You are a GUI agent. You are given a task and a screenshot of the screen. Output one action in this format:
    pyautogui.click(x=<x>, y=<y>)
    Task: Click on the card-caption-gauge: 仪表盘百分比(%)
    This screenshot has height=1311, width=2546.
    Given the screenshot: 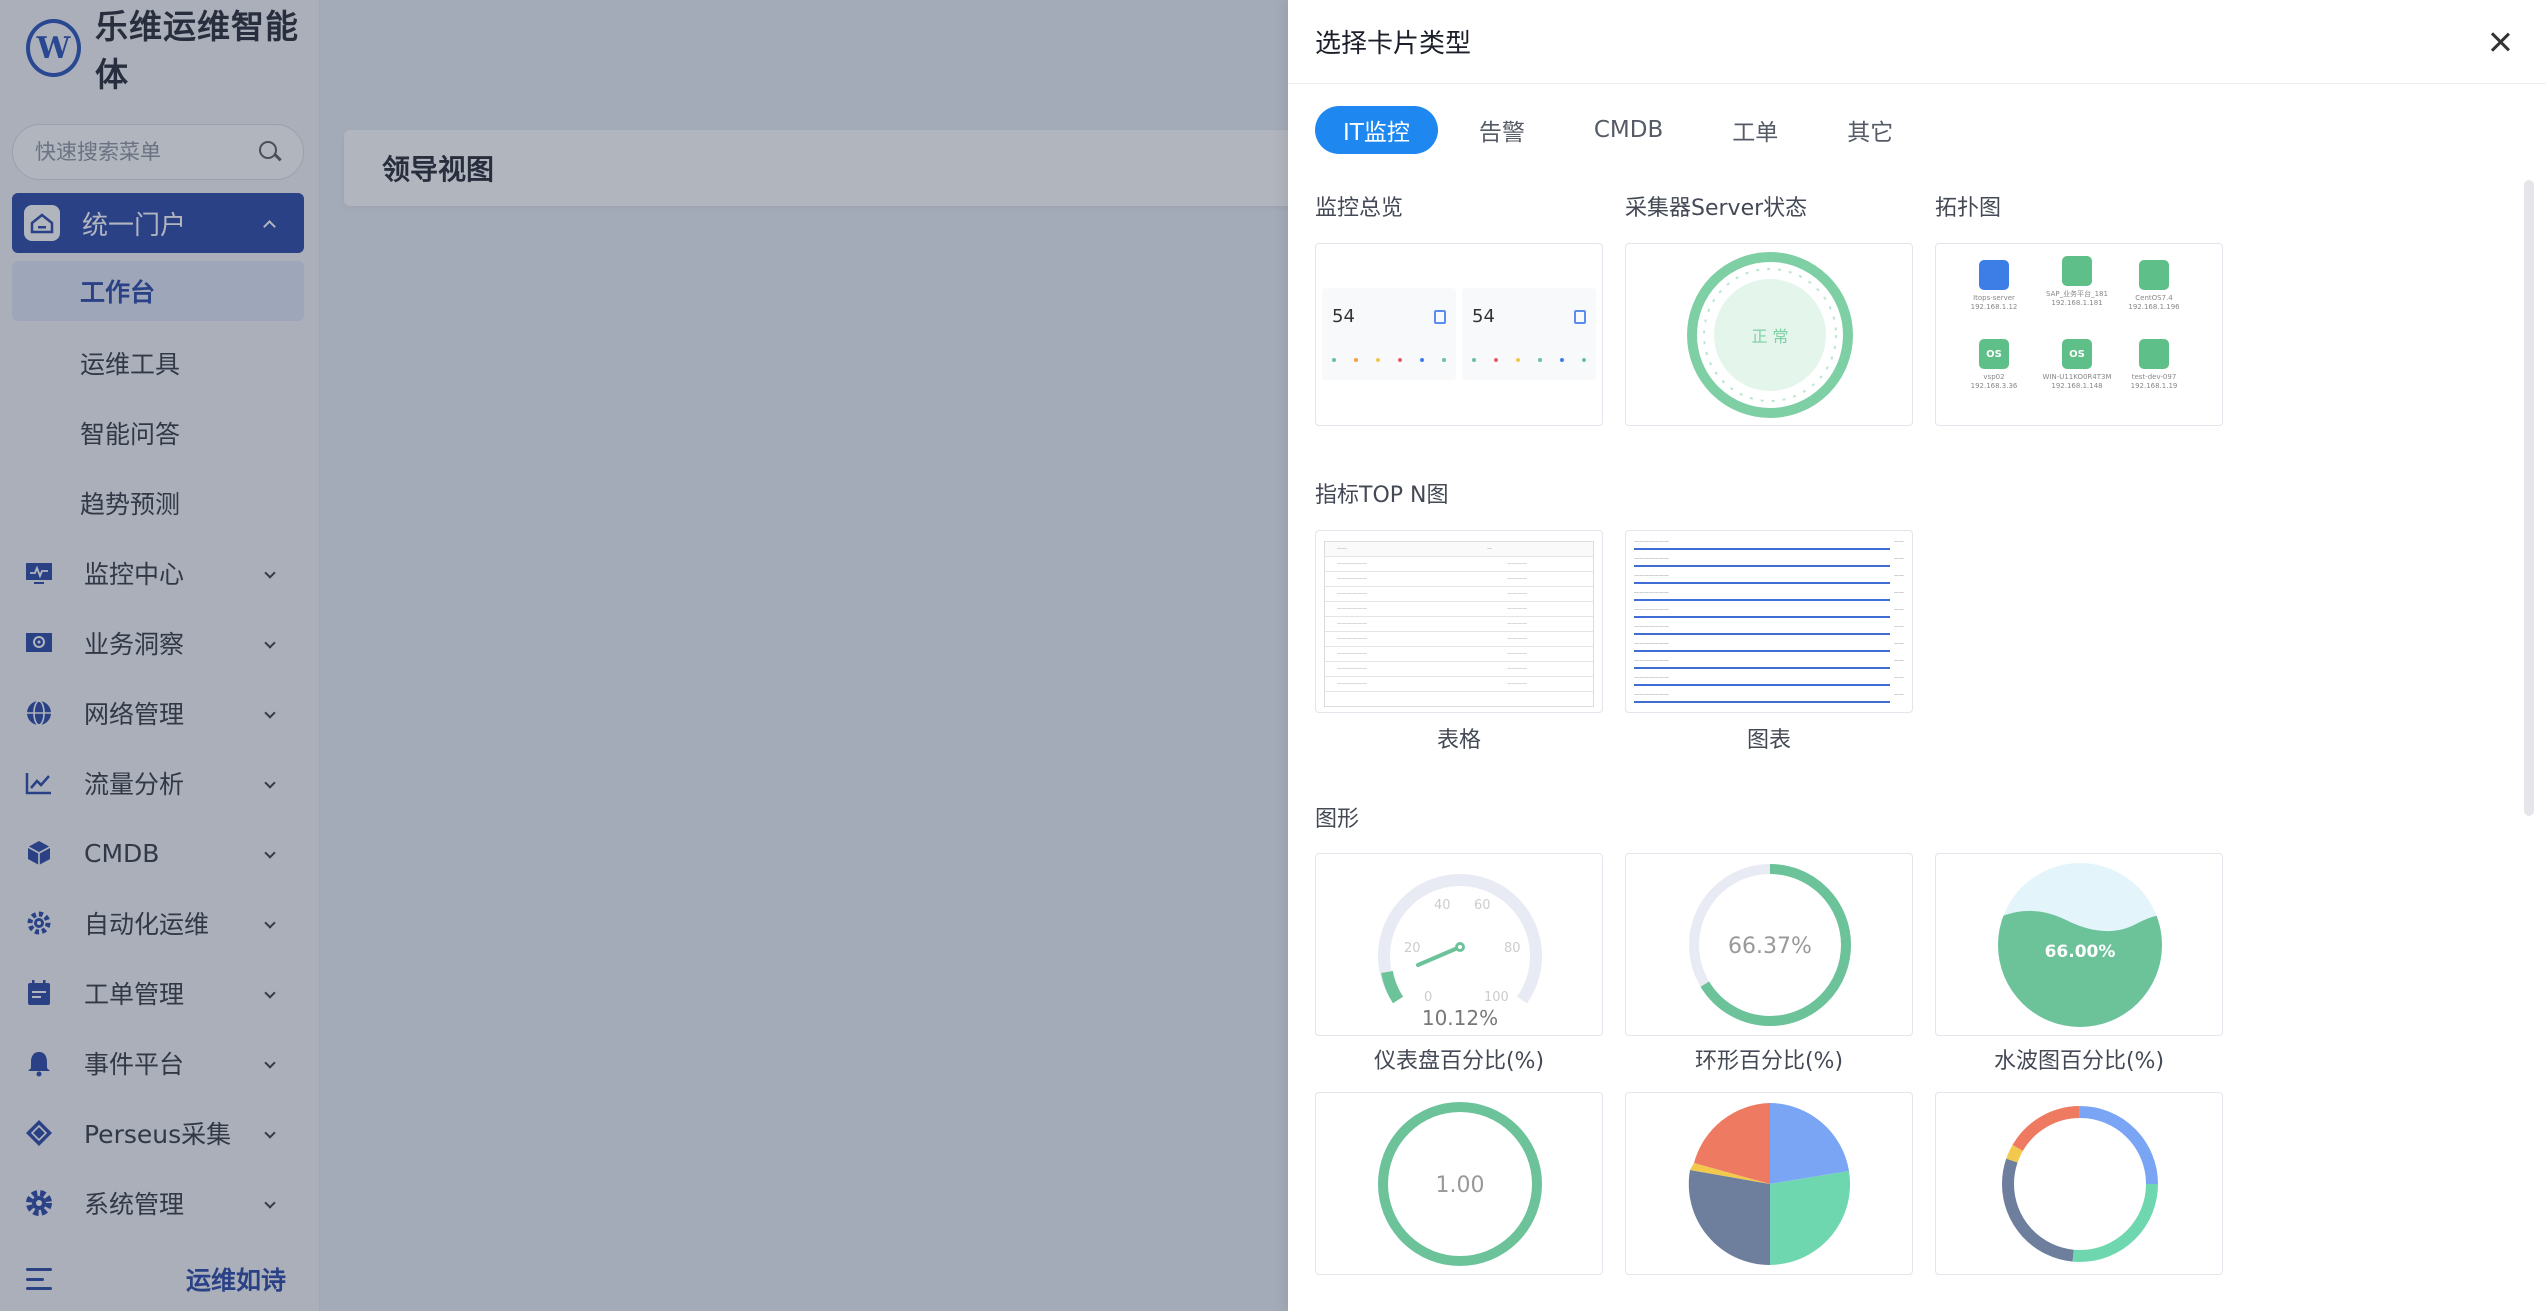 What is the action you would take?
    pyautogui.click(x=1459, y=1061)
    